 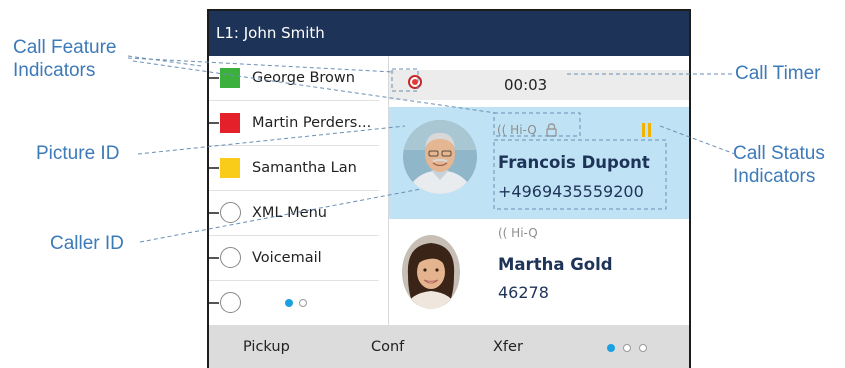 What do you see at coordinates (778, 73) in the screenshot?
I see `callout-call-timer: Call Timer` at bounding box center [778, 73].